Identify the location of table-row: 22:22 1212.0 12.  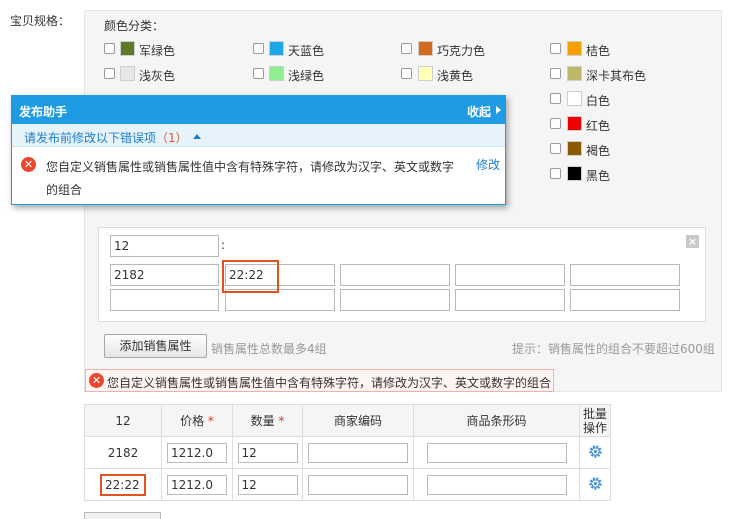
(347, 484).